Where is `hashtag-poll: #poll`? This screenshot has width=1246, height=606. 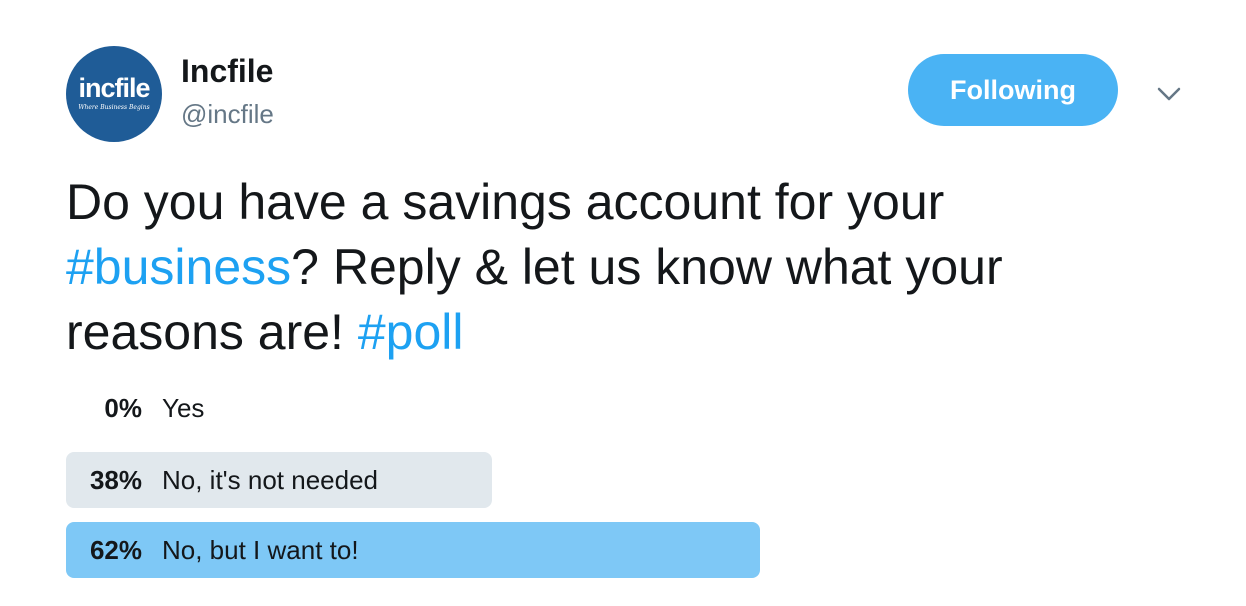
hashtag-poll: #poll is located at coordinates (411, 332).